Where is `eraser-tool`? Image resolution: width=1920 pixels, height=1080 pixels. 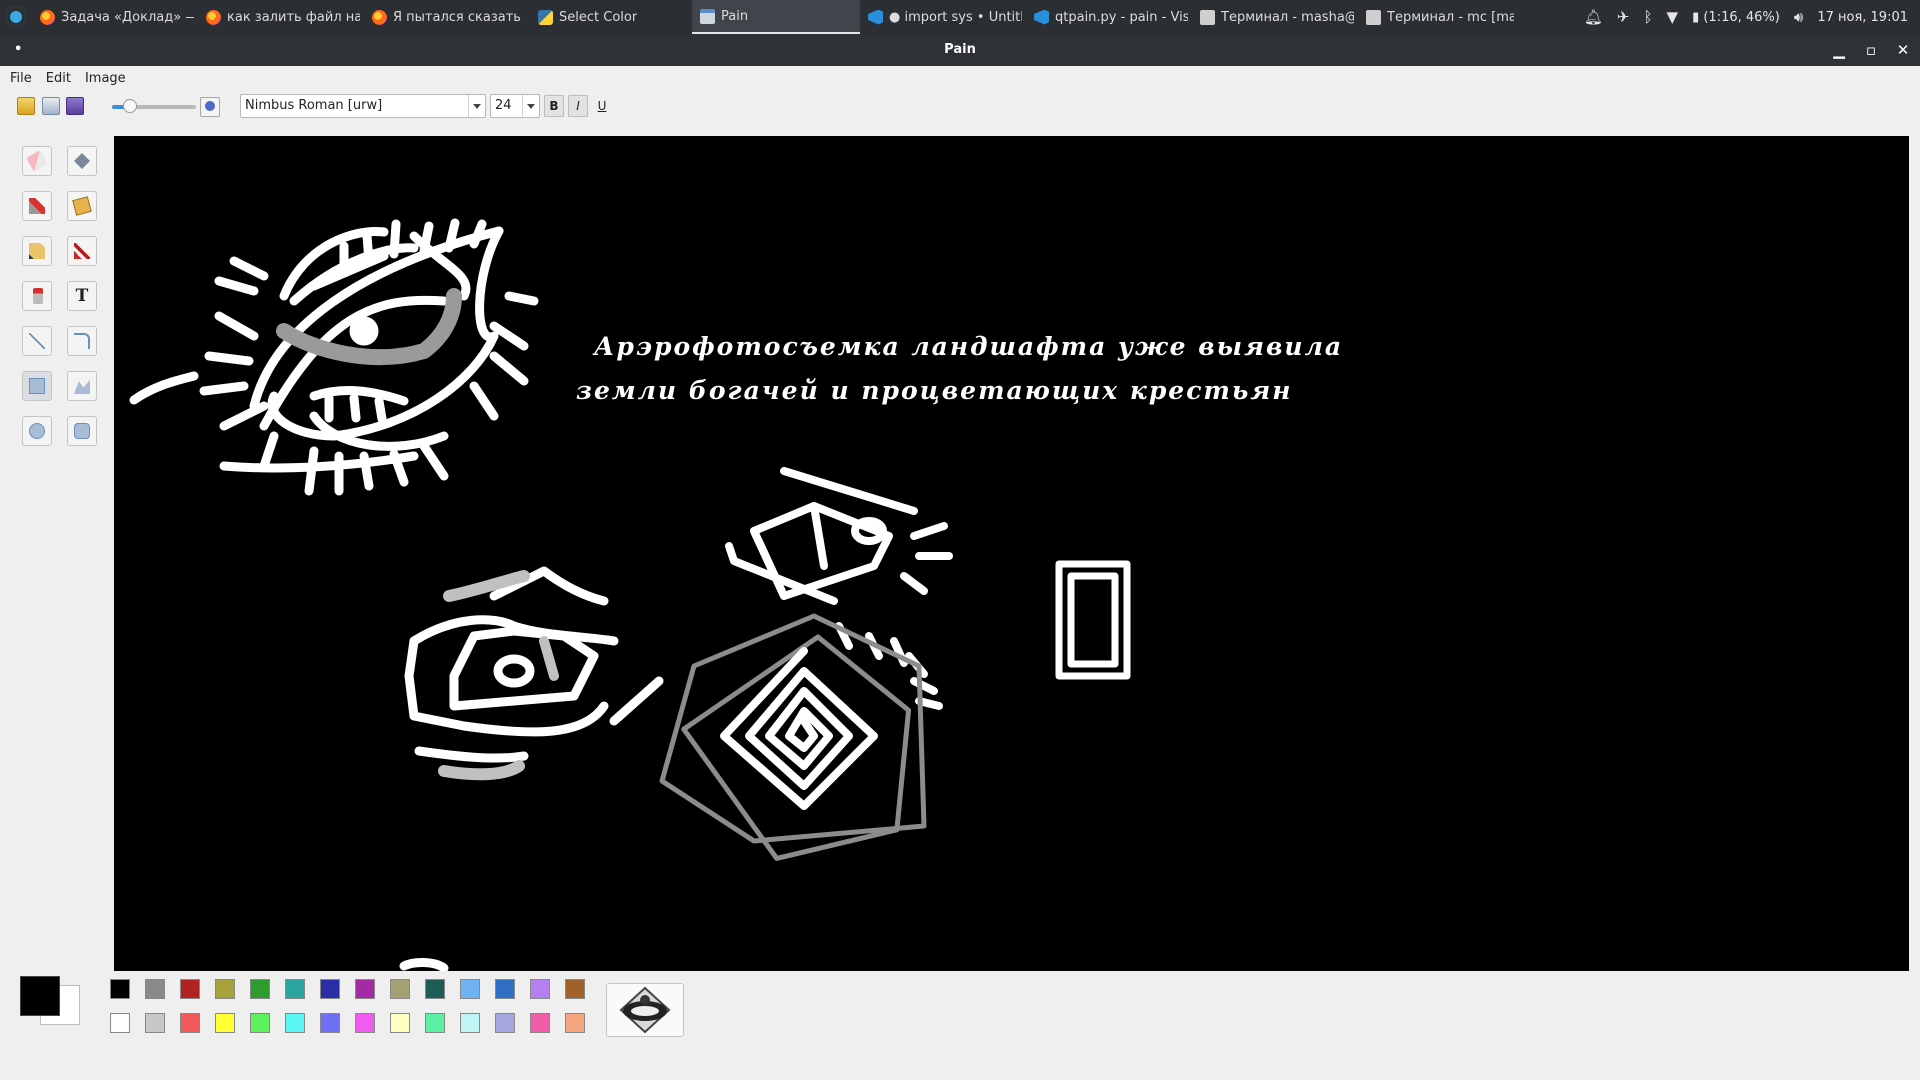
eraser-tool is located at coordinates (37, 161).